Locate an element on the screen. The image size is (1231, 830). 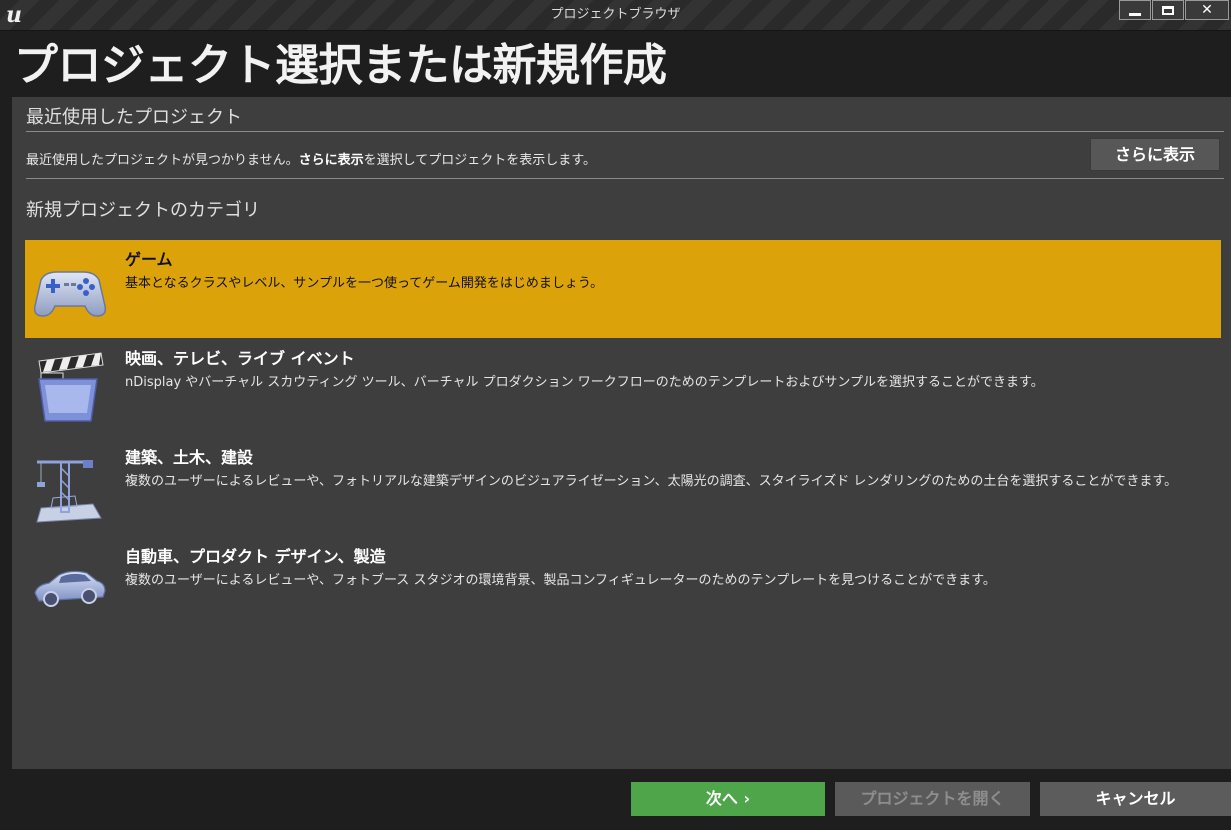
close-button: ✕ is located at coordinates (1207, 10).